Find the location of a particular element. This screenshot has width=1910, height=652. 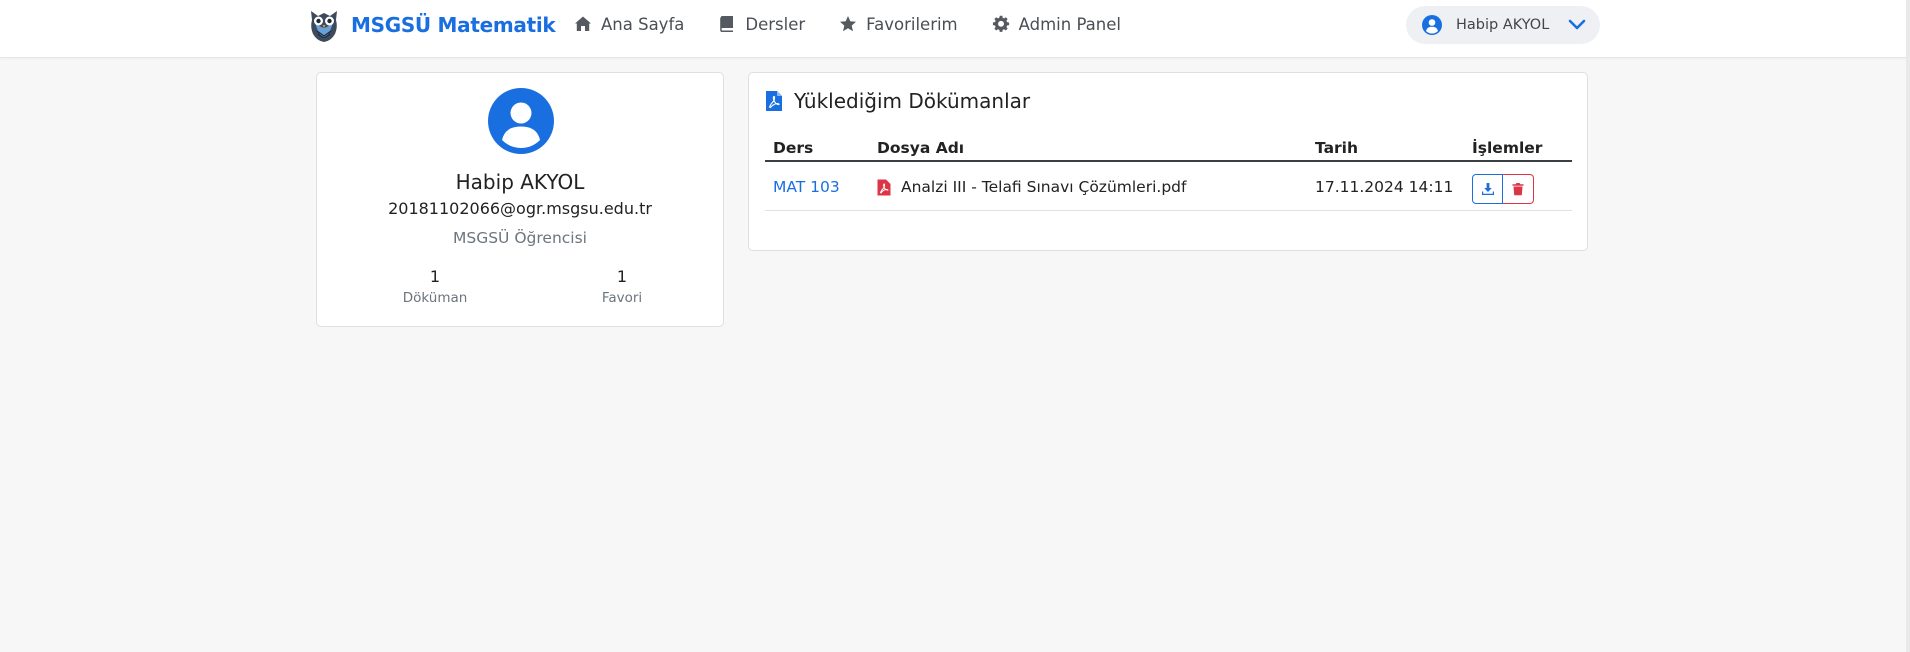

nav-favorites-label: Favorilerim is located at coordinates (912, 24).